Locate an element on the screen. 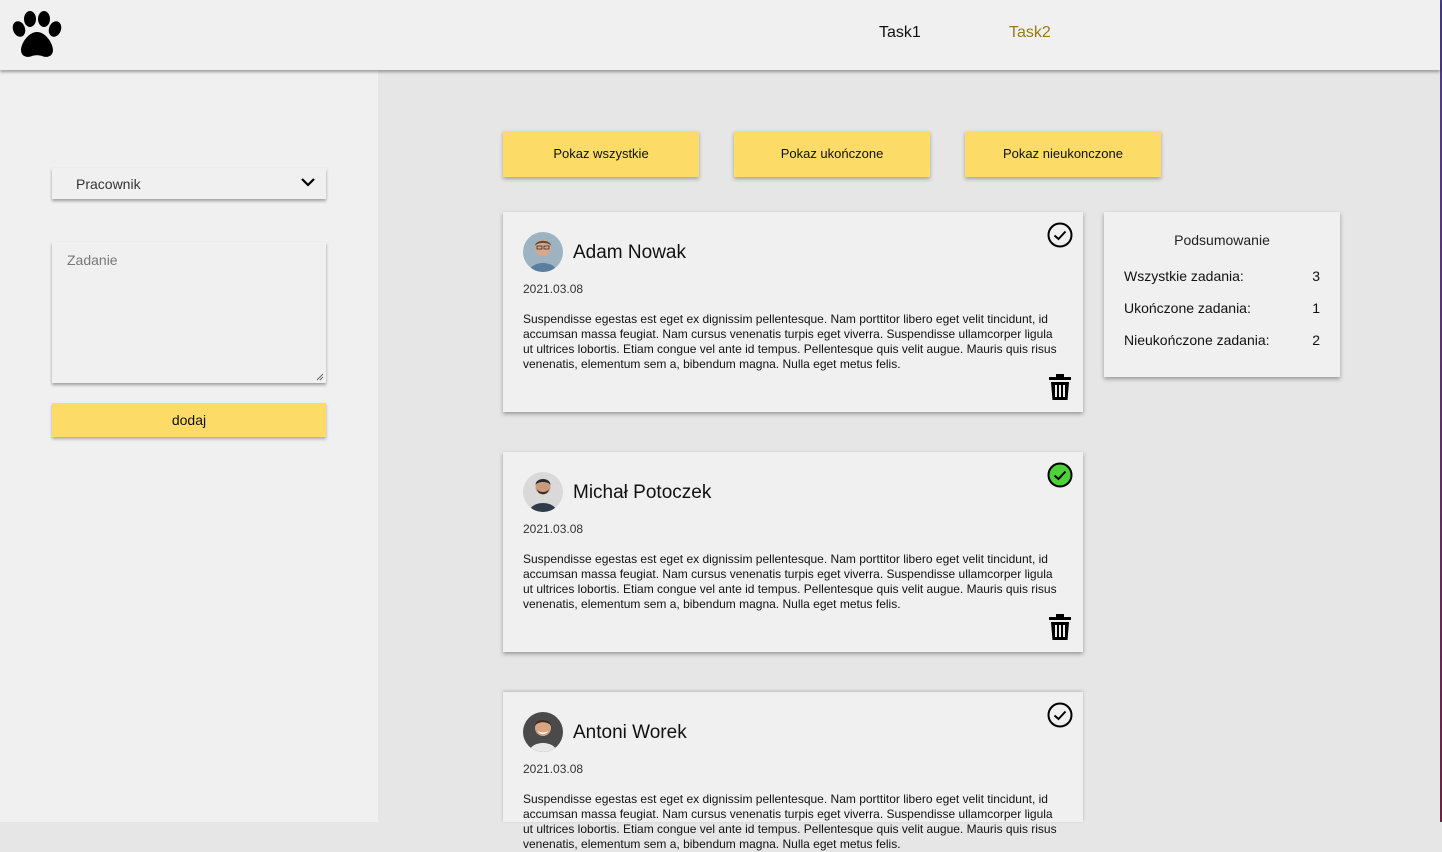 This screenshot has height=852, width=1442. show-completed-button: Pokaz ukończone is located at coordinates (832, 154).